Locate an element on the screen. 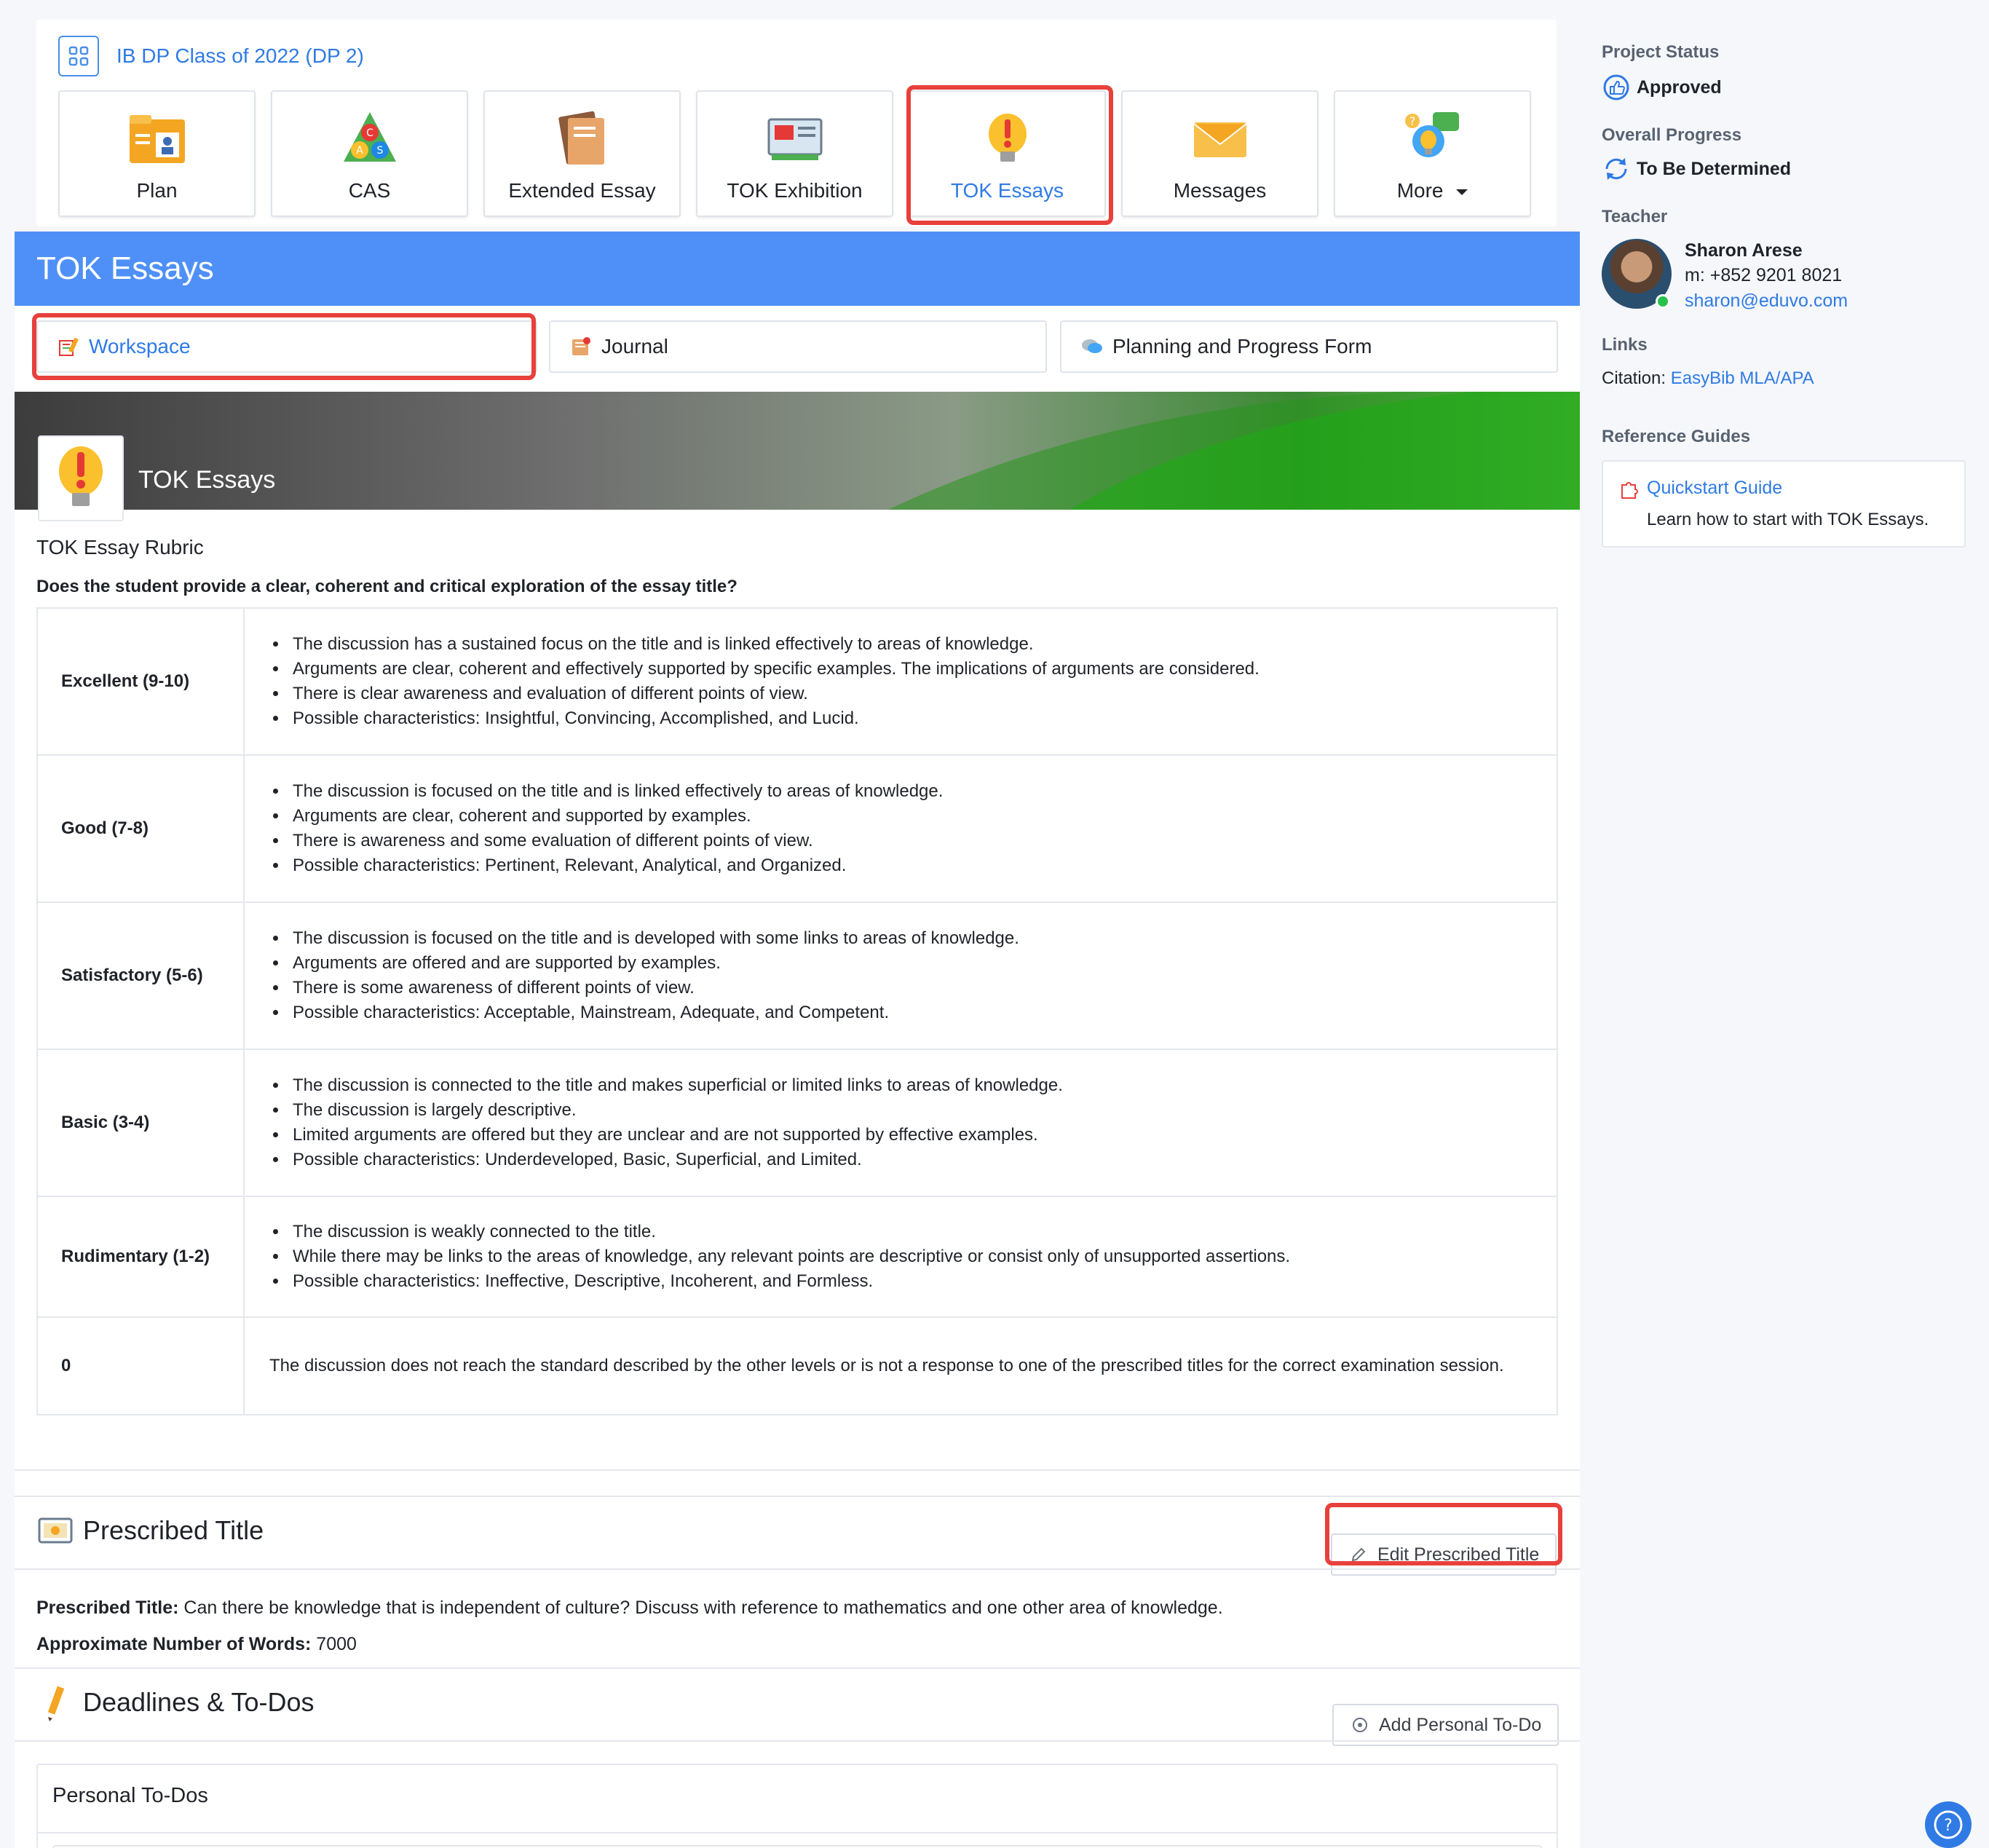 The width and height of the screenshot is (1989, 1848). program-tab-messages: Messages is located at coordinates (1219, 154).